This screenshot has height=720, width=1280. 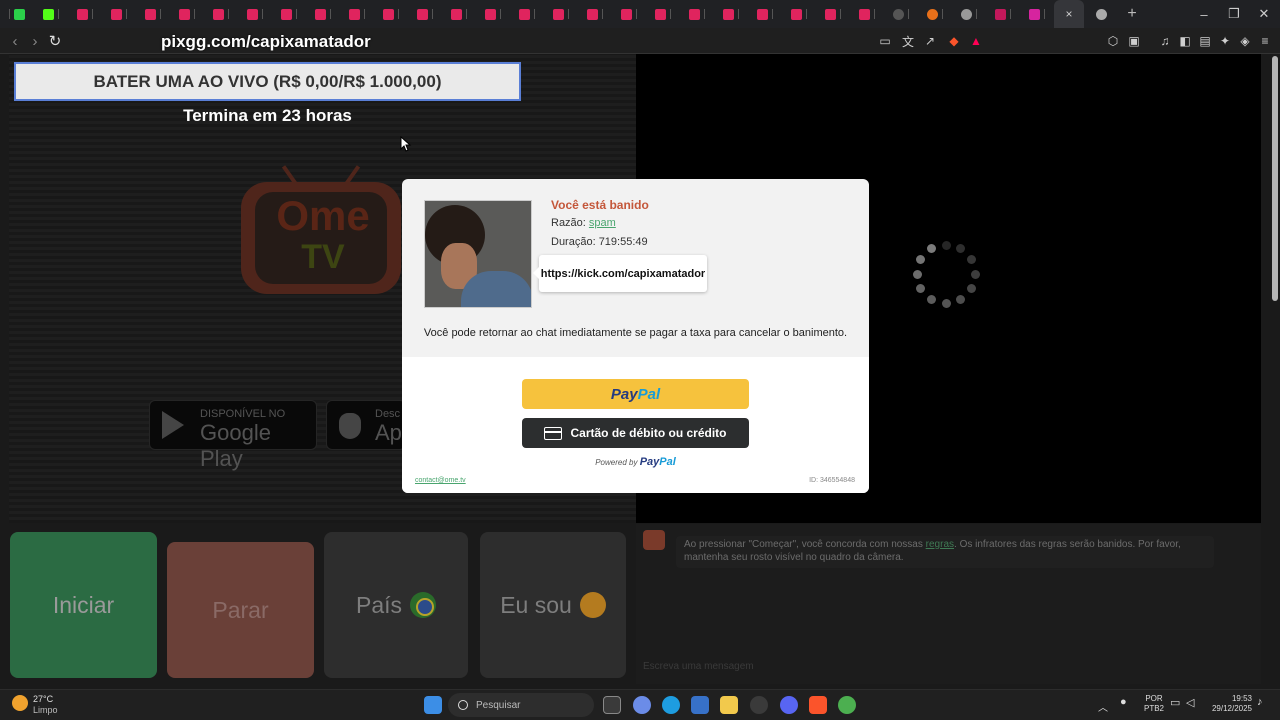 I want to click on weather-temperature: 27°C, so click(x=43, y=699).